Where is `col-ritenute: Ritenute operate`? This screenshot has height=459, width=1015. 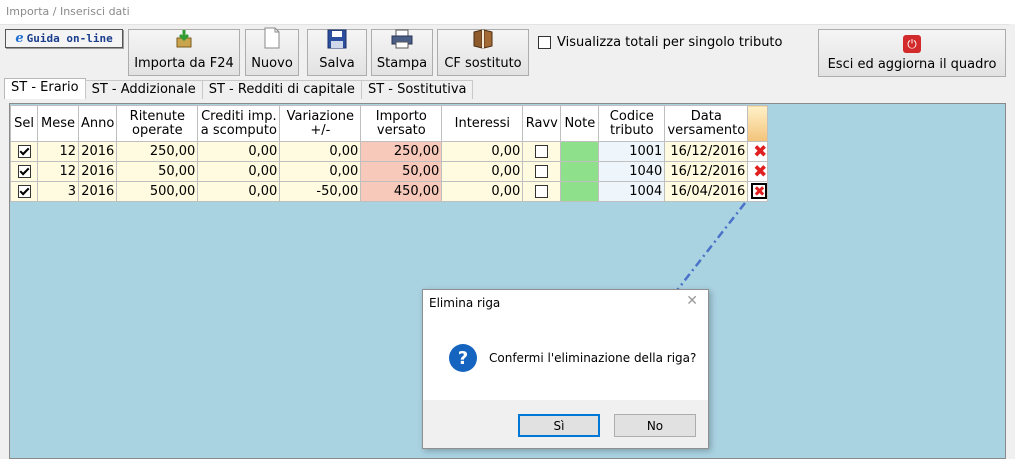 col-ritenute: Ritenute operate is located at coordinates (157, 123).